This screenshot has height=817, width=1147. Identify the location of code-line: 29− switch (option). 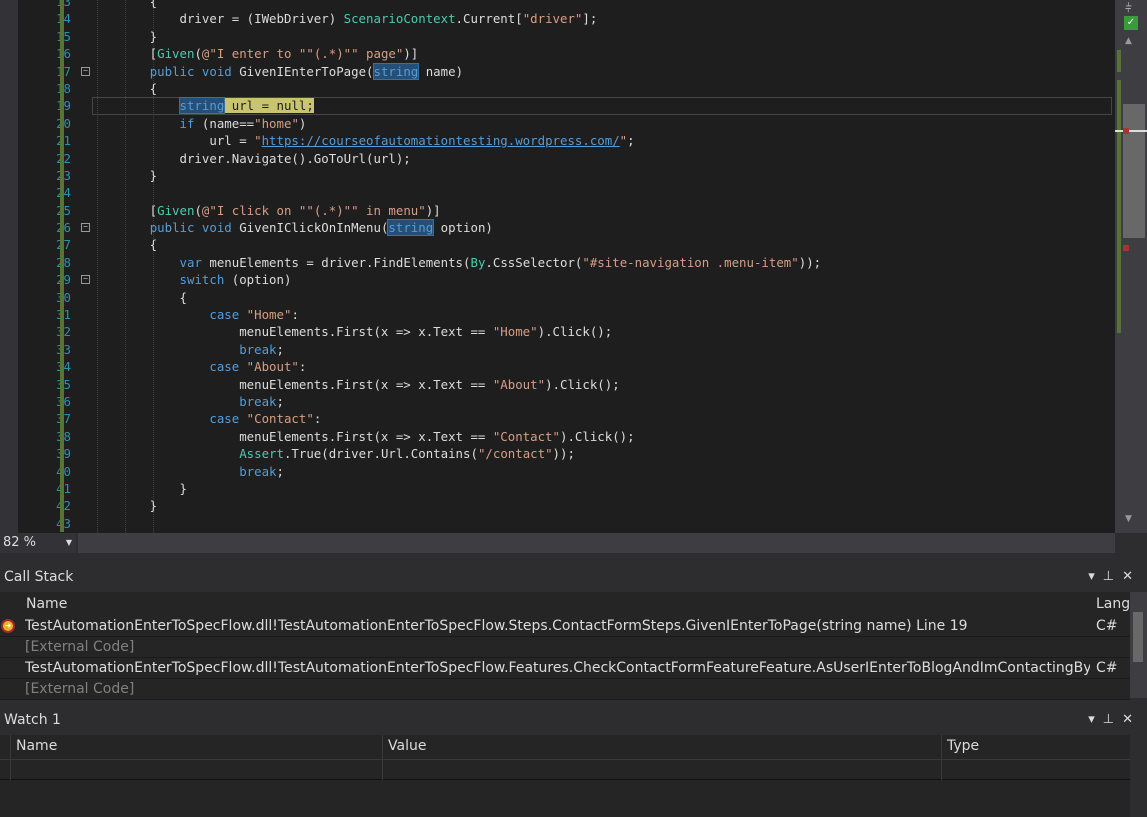
(557, 280).